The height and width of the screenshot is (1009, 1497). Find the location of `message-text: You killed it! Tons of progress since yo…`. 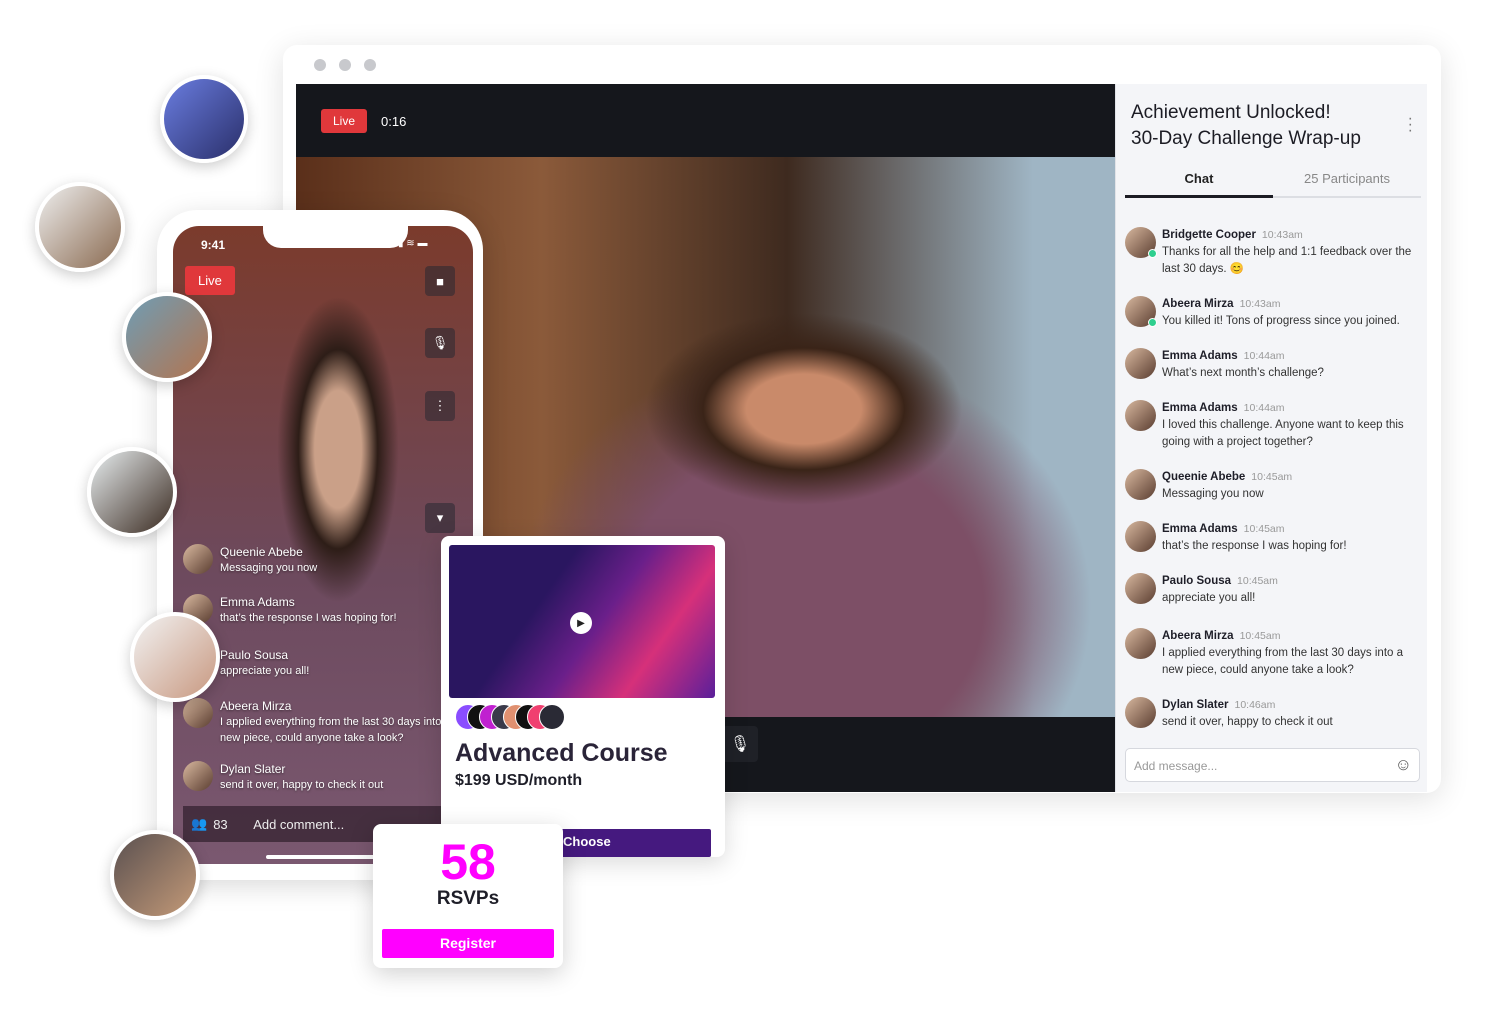

message-text: You killed it! Tons of progress since yo… is located at coordinates (1281, 321).